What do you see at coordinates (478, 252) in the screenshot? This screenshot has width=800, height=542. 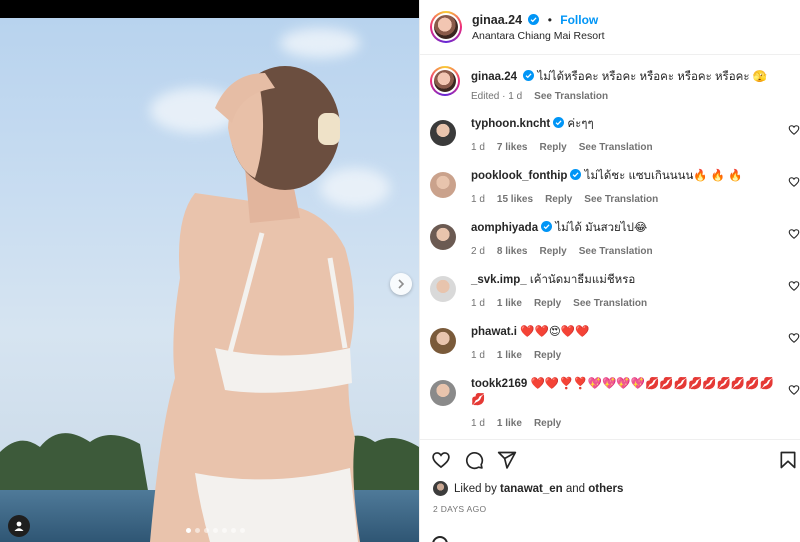 I see `comment-time: 2 d` at bounding box center [478, 252].